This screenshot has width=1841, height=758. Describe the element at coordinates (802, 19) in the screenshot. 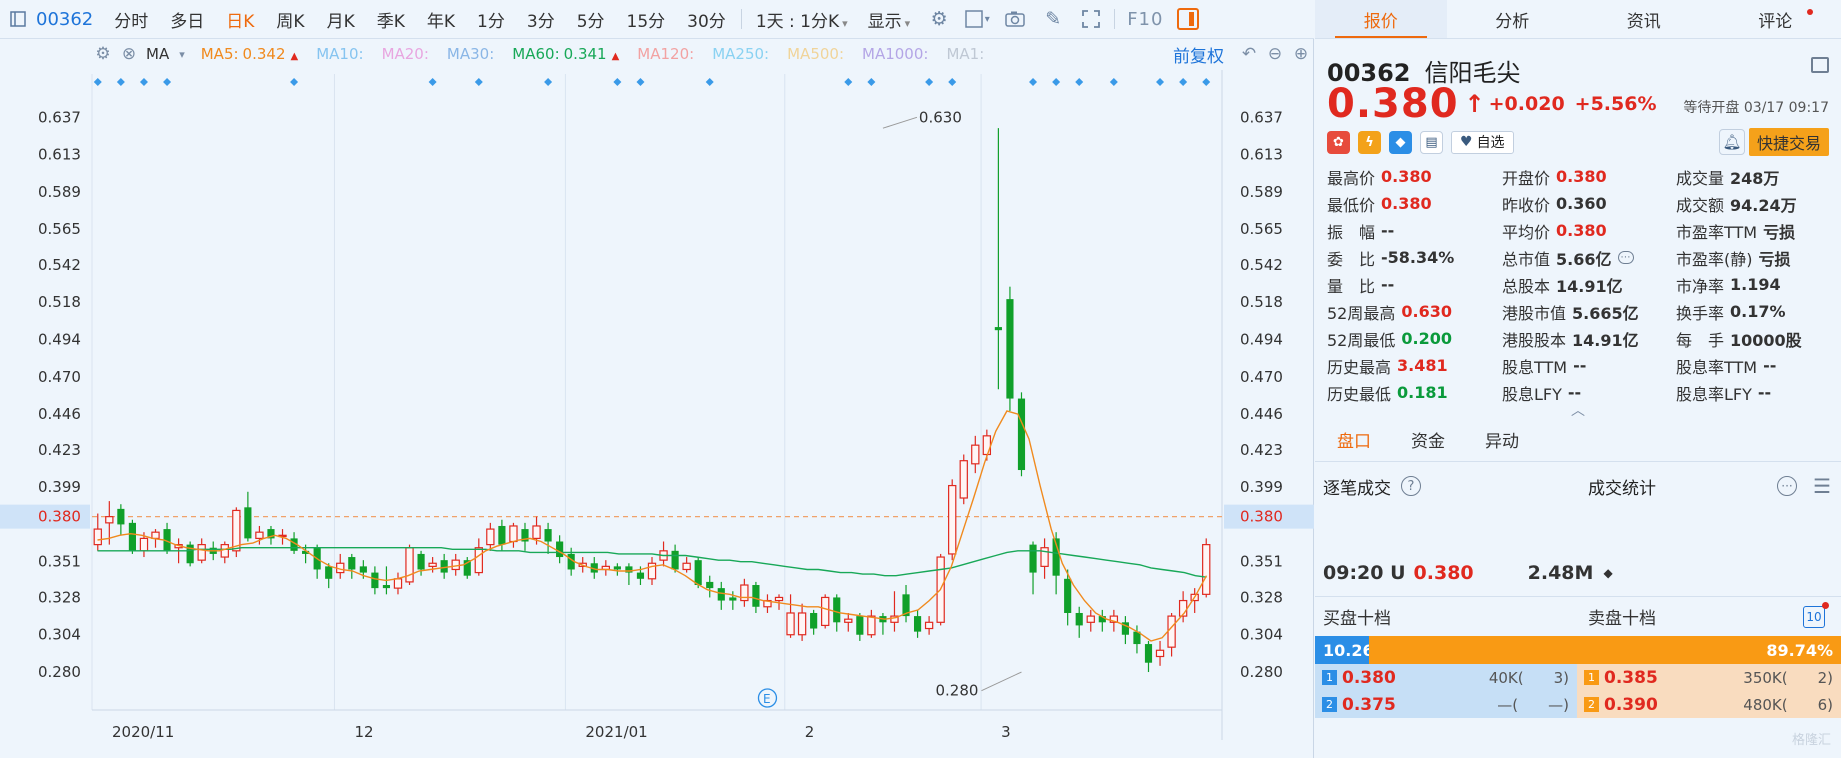

I see `interval-select: 1天 : 1分K ▾` at that location.